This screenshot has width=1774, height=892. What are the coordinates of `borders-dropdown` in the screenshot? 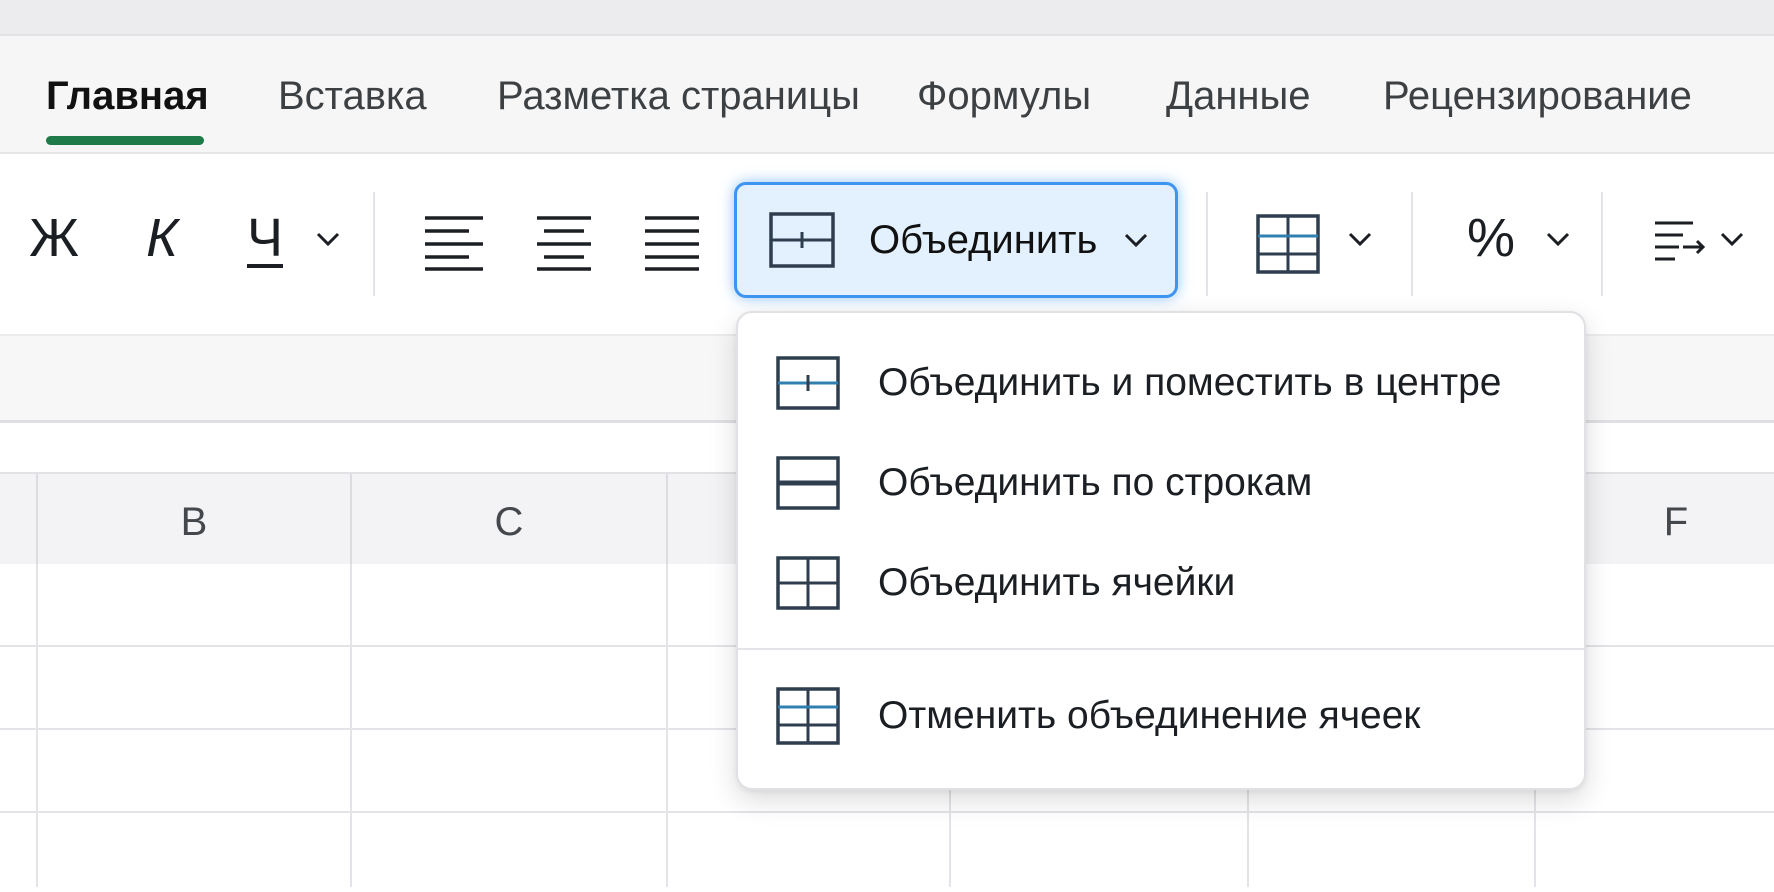 It's located at (1360, 239).